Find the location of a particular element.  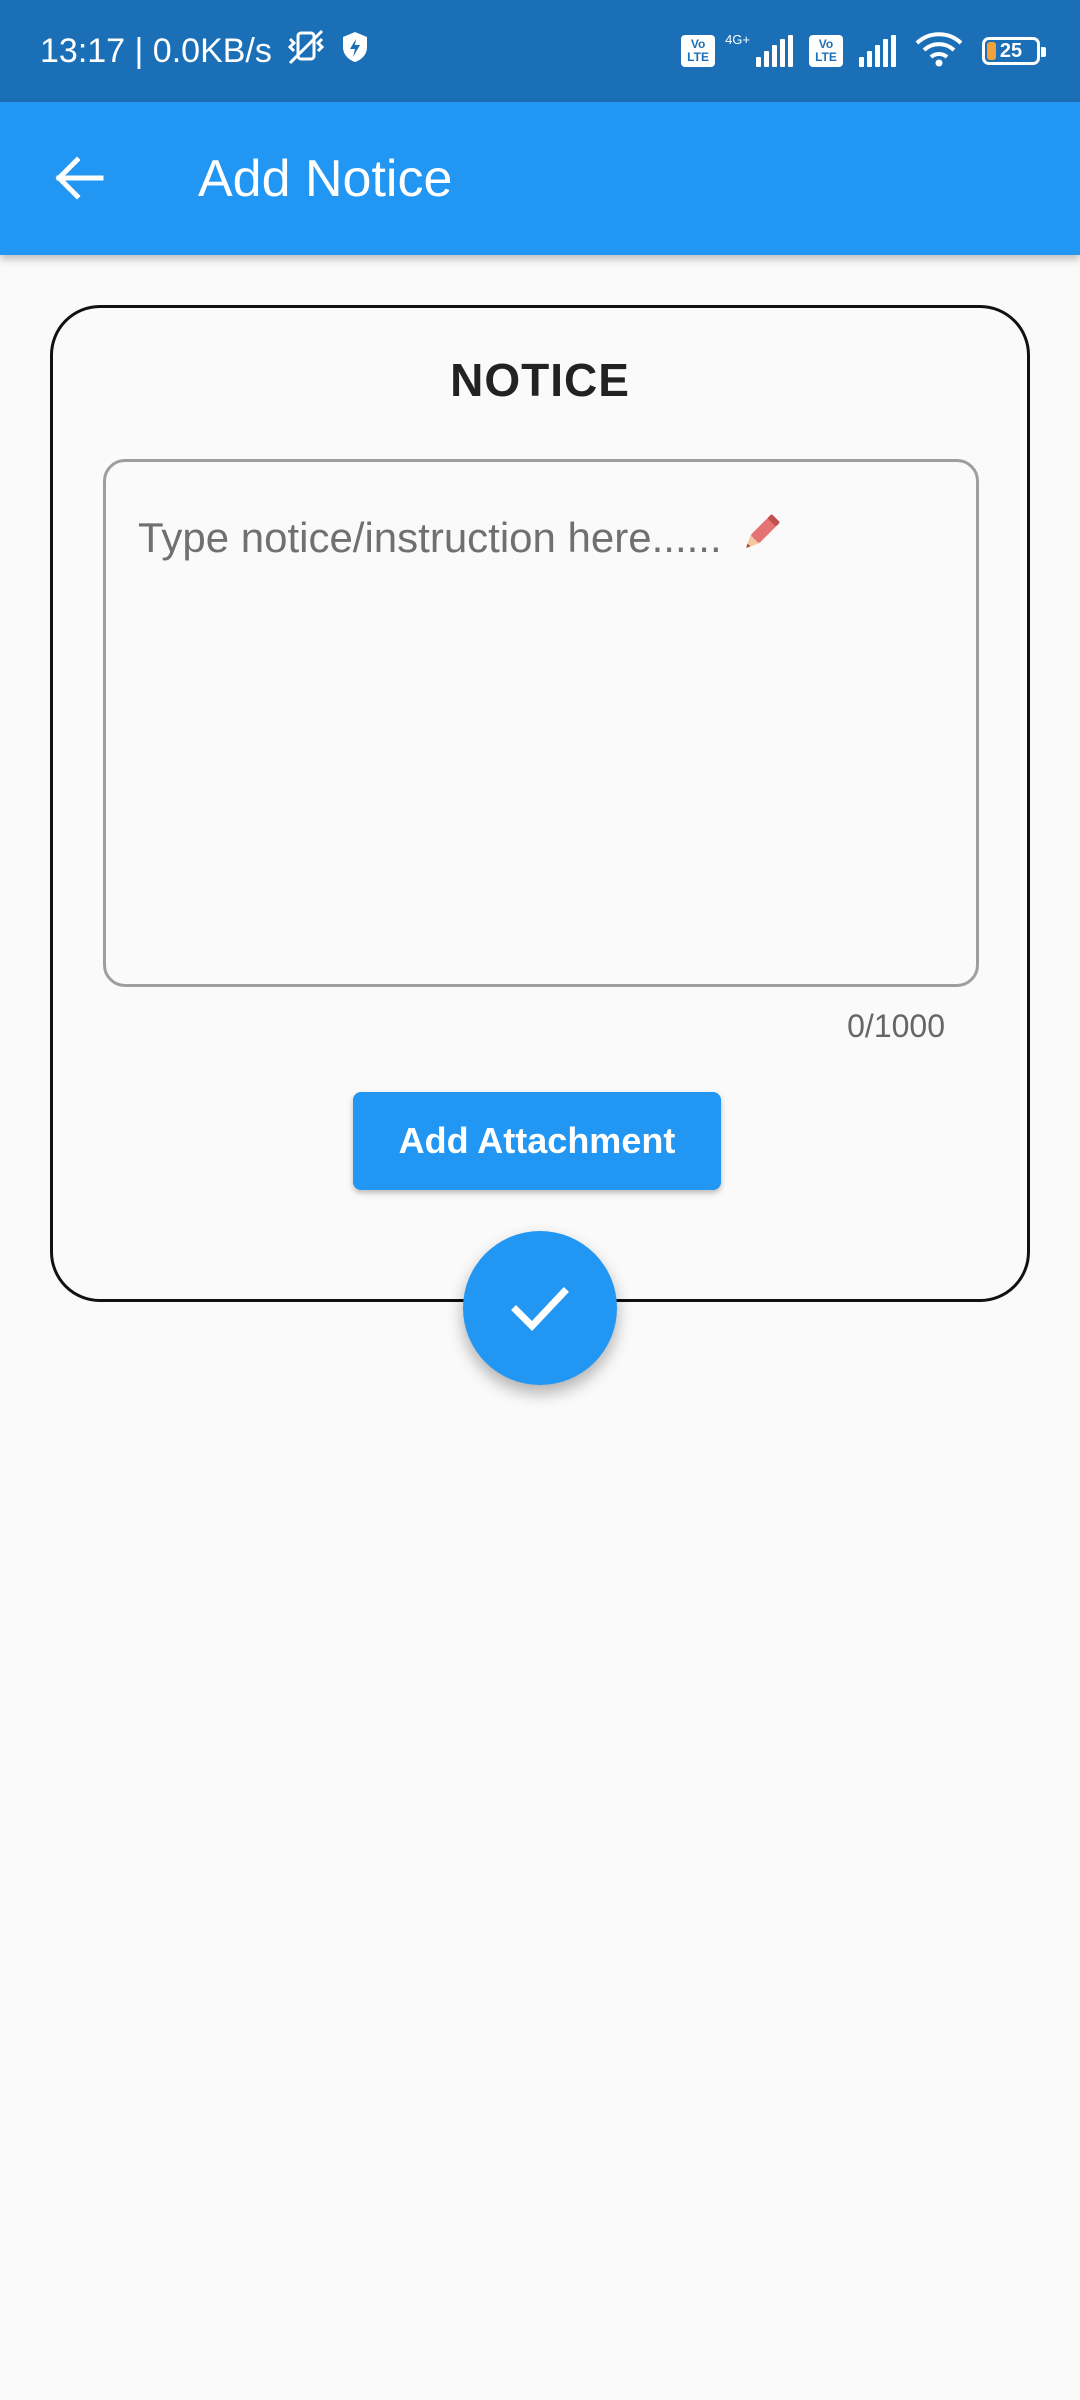

status-left: 13:17 | 0.0KB/s is located at coordinates (205, 51).